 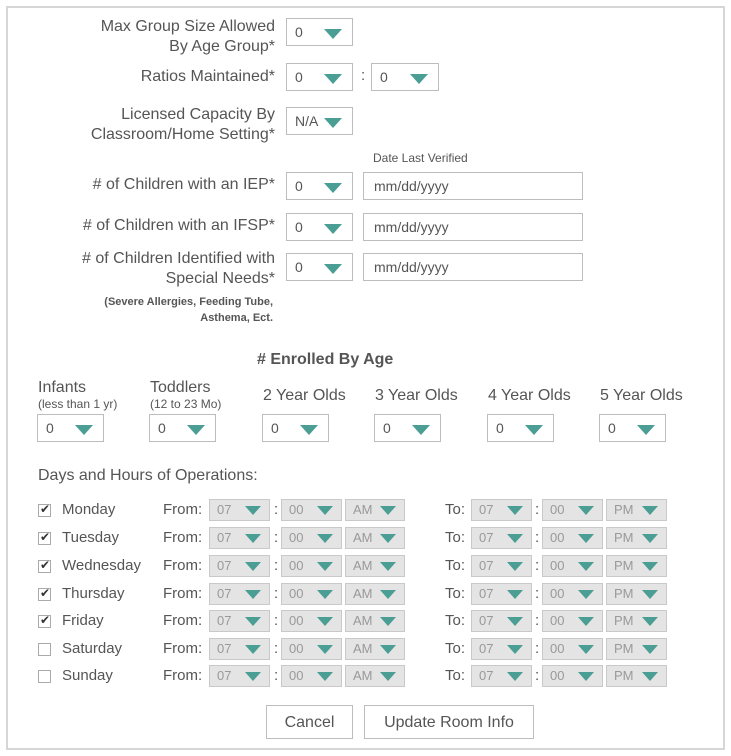 I want to click on checkmark-icon: ✔, so click(x=45, y=509).